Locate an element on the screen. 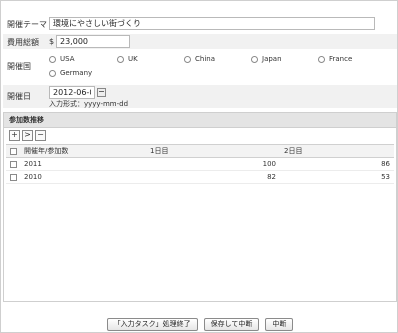 This screenshot has width=398, height=333. date-format-hint: 入力形式：yyyy-mm-dd is located at coordinates (89, 104).